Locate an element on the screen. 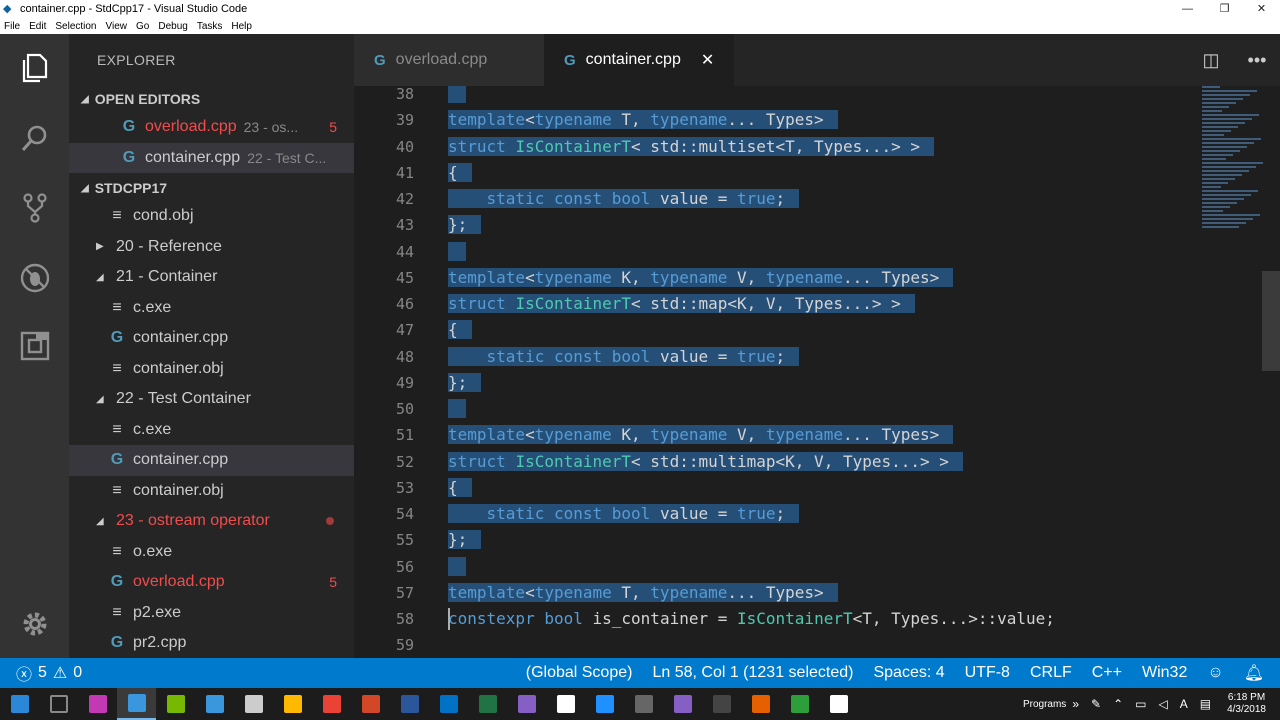  chevron-up-icon: ⌃ is located at coordinates (1118, 704).